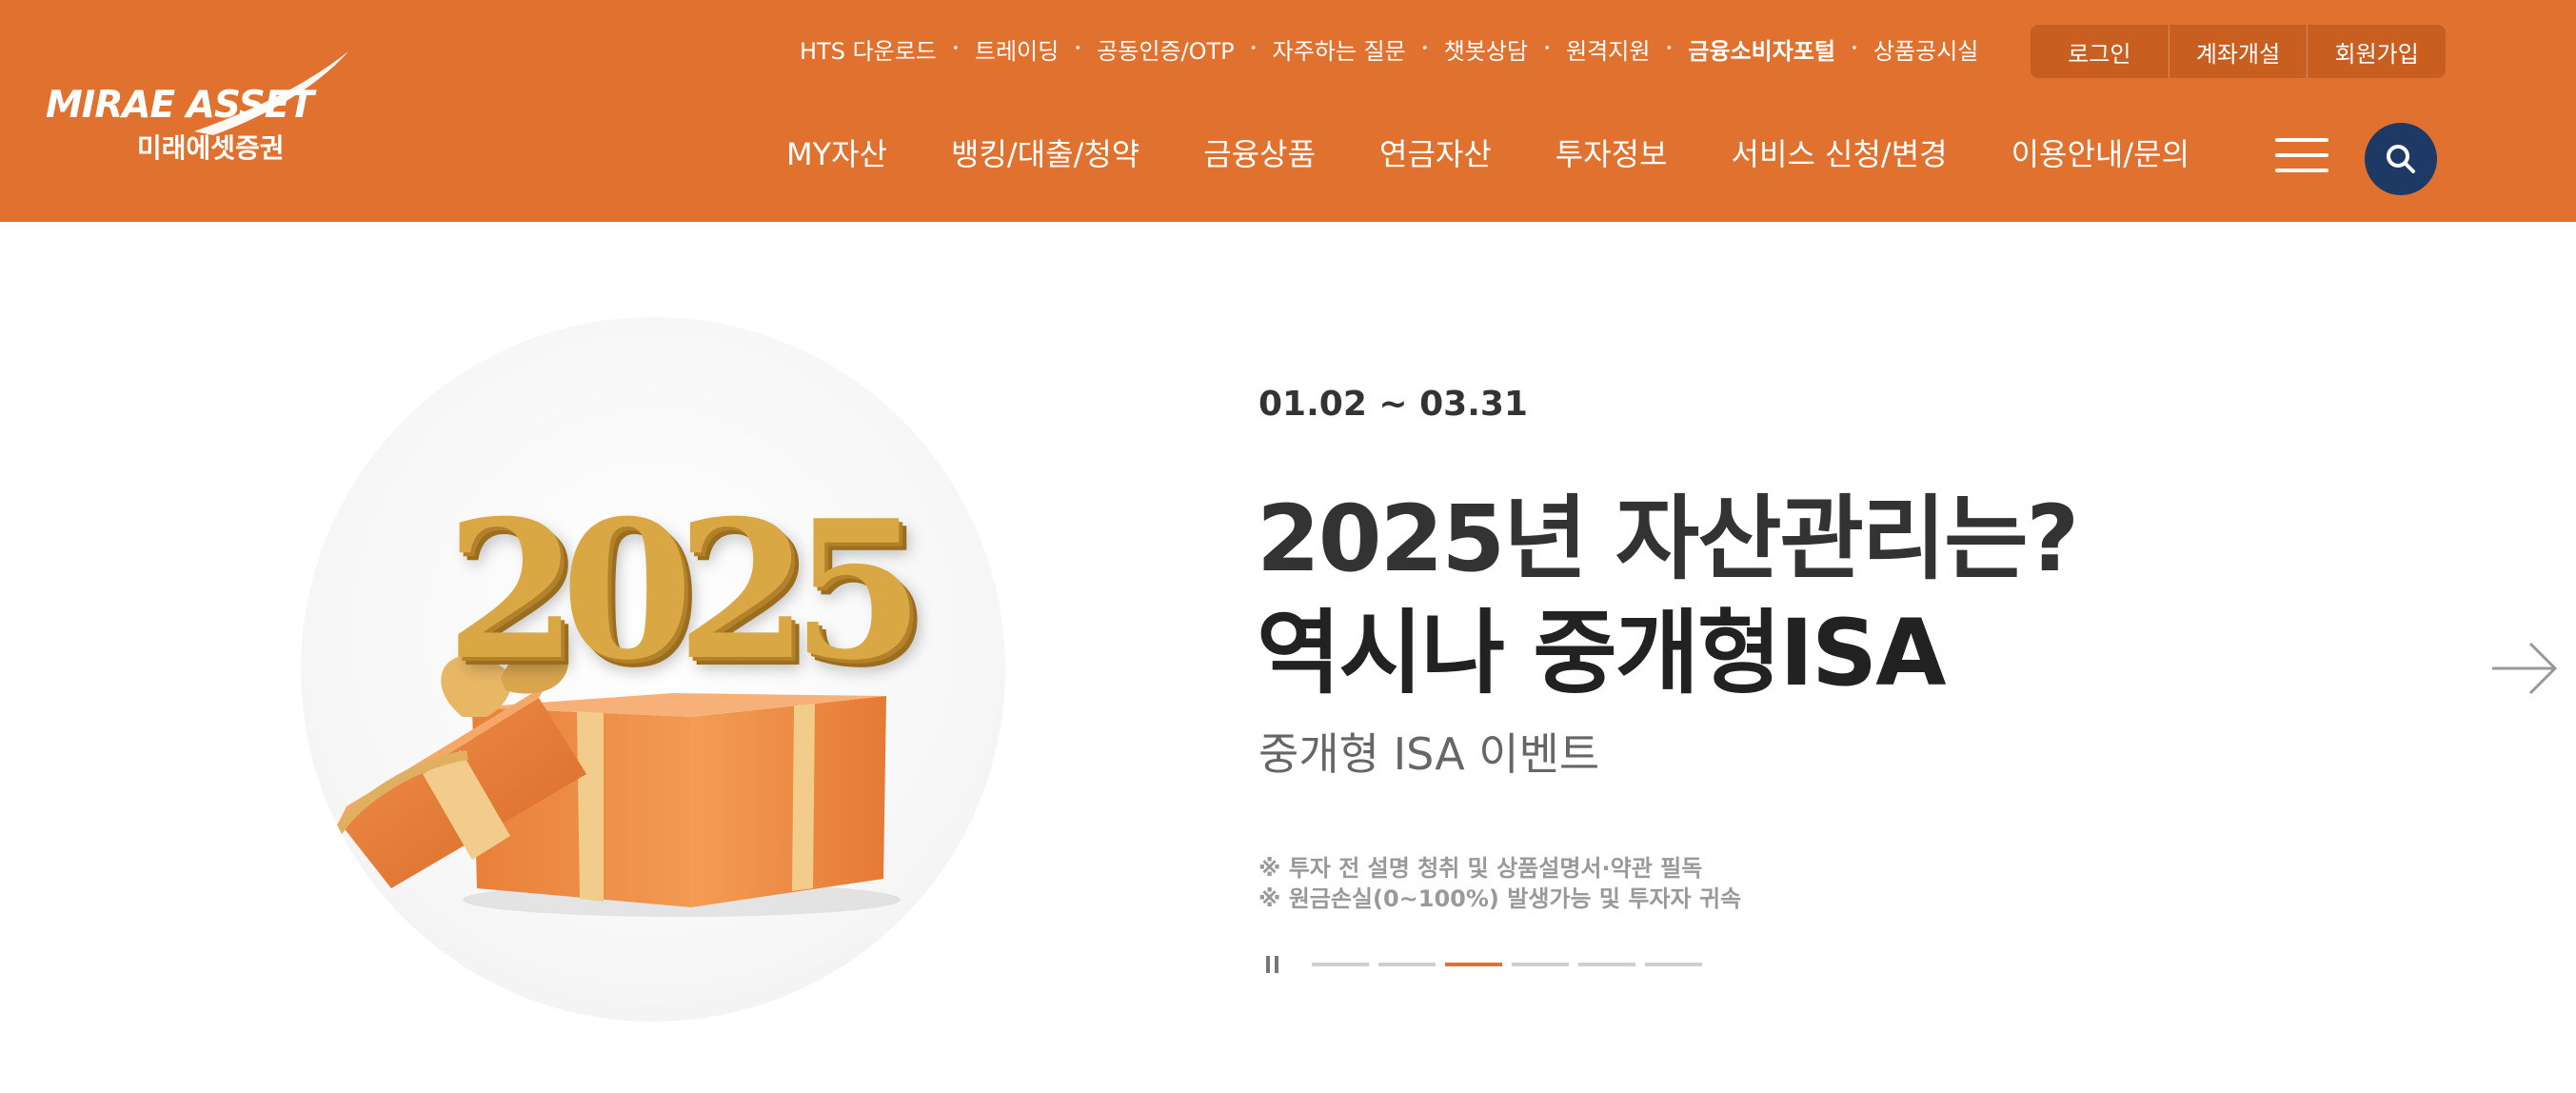 Image resolution: width=2576 pixels, height=1093 pixels. I want to click on hero-title-line1: 2025년 자산관리는?, so click(1668, 539).